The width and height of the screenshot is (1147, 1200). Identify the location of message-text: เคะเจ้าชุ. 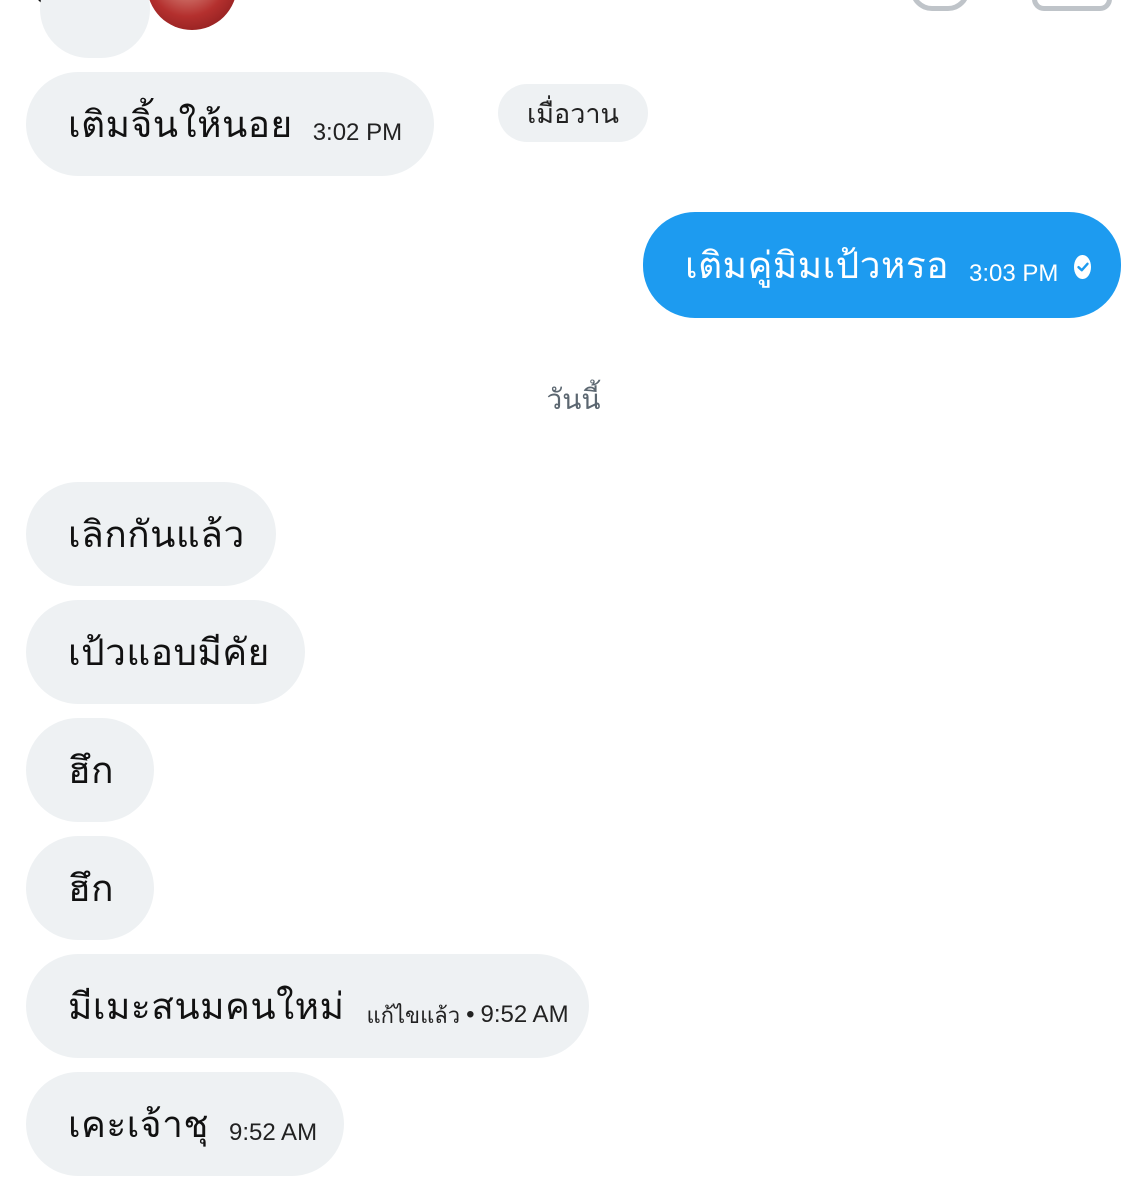
(138, 1124).